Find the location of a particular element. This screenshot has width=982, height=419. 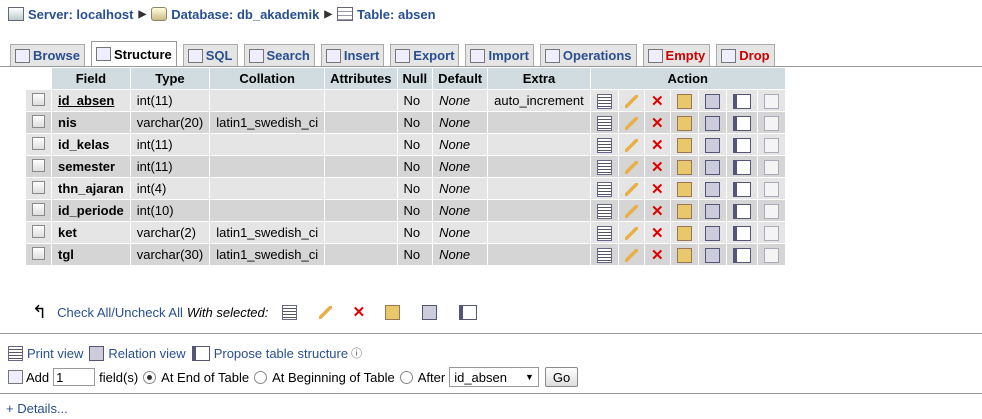

uncheck-all-link: Uncheck All is located at coordinates (149, 312).